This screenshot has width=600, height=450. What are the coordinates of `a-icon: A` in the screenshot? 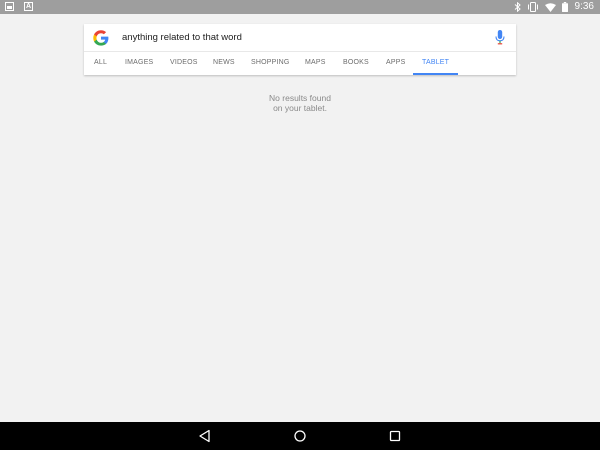 It's located at (28, 6).